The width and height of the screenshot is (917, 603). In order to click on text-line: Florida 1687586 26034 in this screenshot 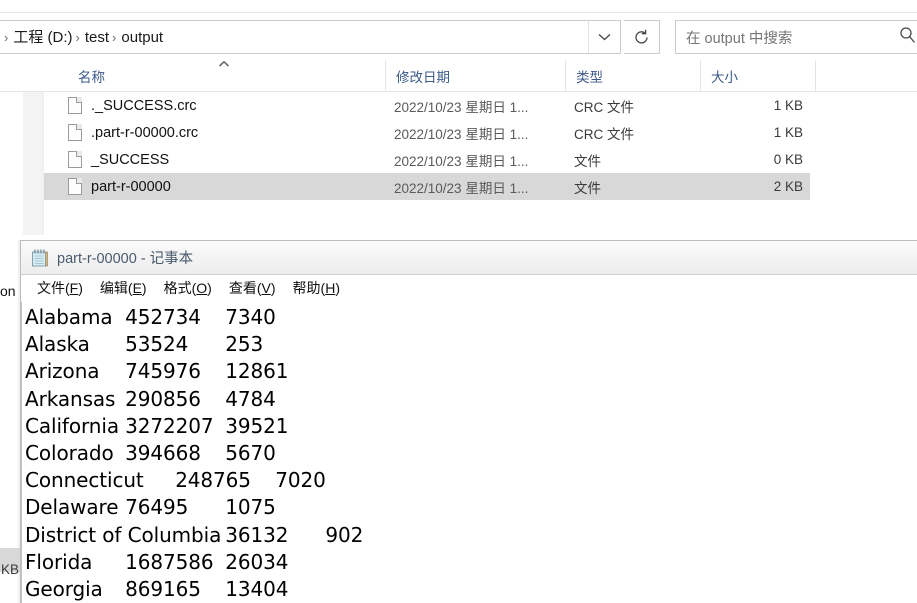, I will do `click(157, 561)`.